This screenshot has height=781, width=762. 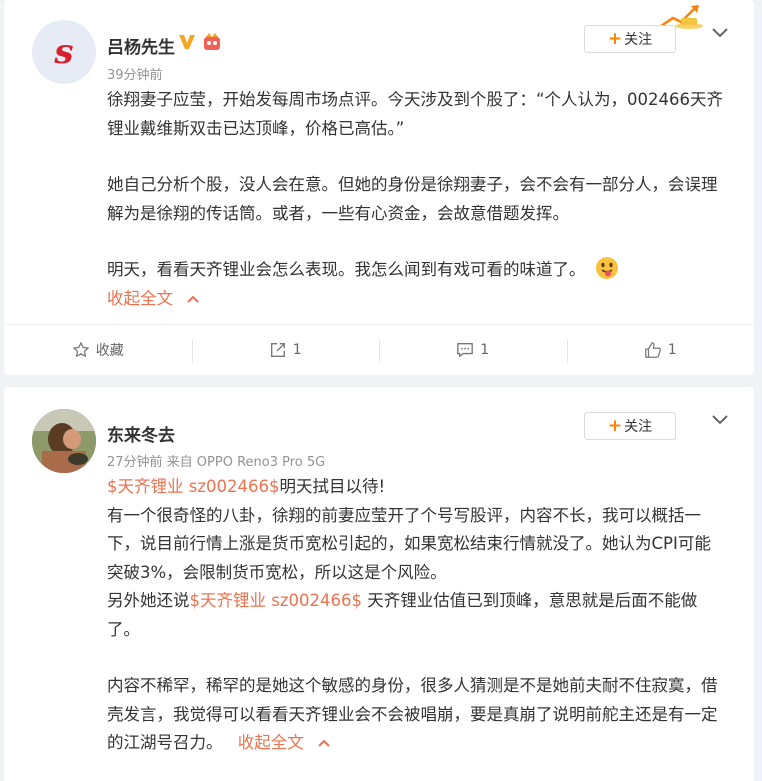 I want to click on action-bar: 收藏 1 1 1, so click(x=379, y=349).